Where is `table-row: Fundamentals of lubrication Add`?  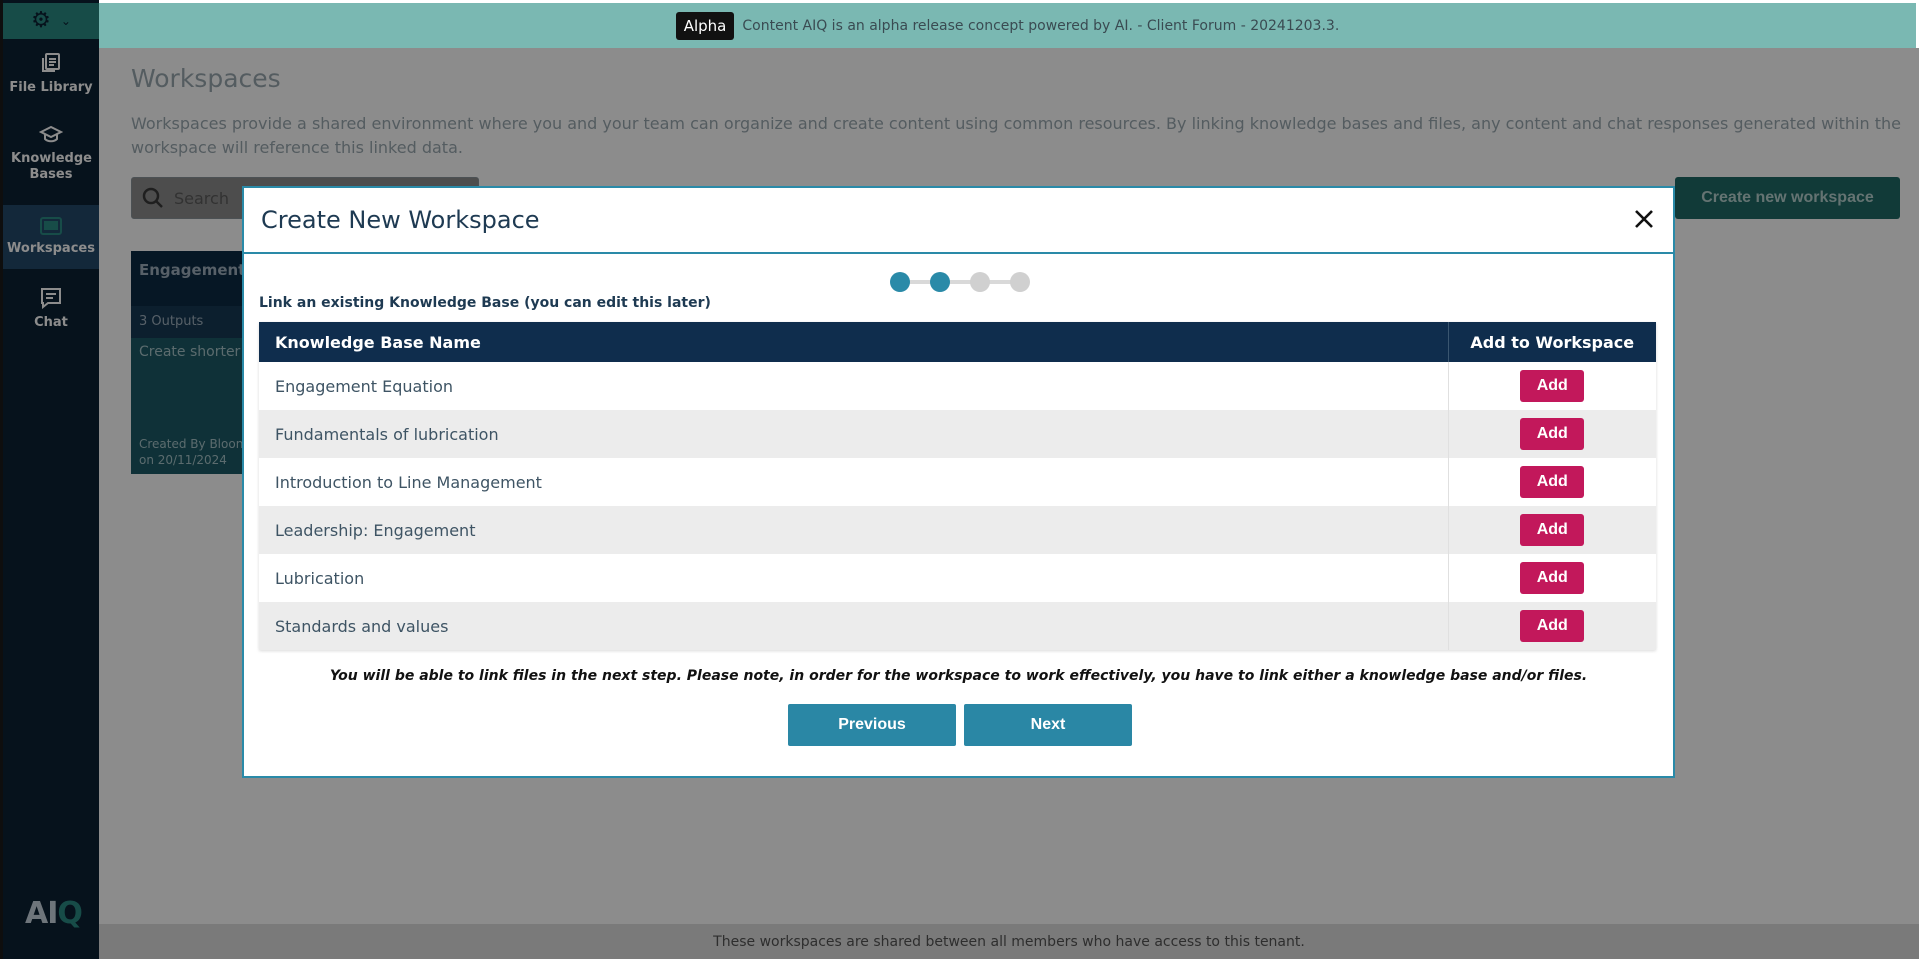
table-row: Fundamentals of lubrication Add is located at coordinates (957, 434).